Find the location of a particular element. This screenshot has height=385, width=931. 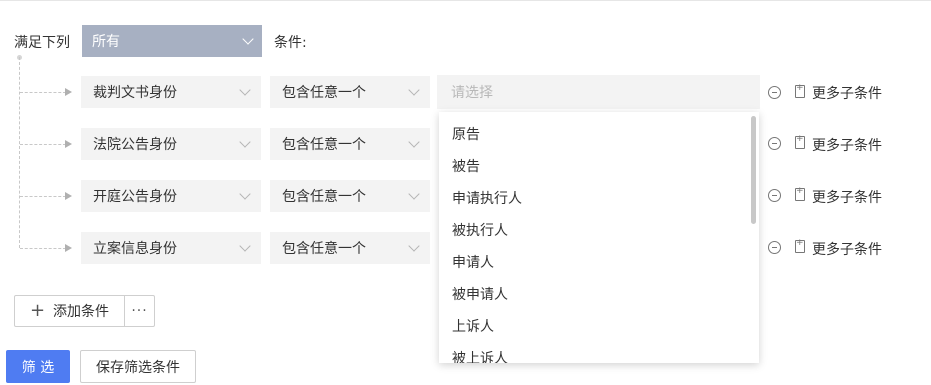

condition-field-select: 开庭公告身份 is located at coordinates (171, 196).